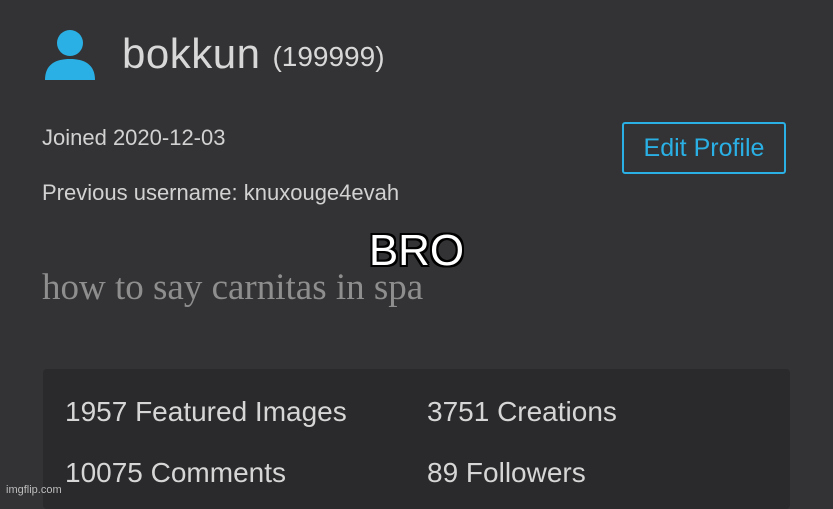 The width and height of the screenshot is (833, 509). I want to click on profile-header: bokkun (199999), so click(213, 54).